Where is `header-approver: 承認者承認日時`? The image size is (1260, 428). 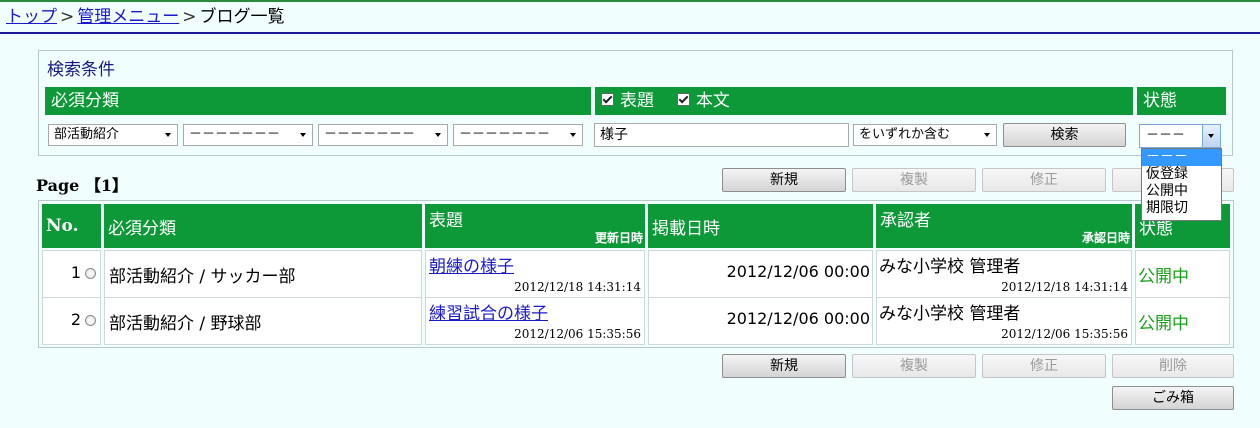 header-approver: 承認者承認日時 is located at coordinates (1004, 226).